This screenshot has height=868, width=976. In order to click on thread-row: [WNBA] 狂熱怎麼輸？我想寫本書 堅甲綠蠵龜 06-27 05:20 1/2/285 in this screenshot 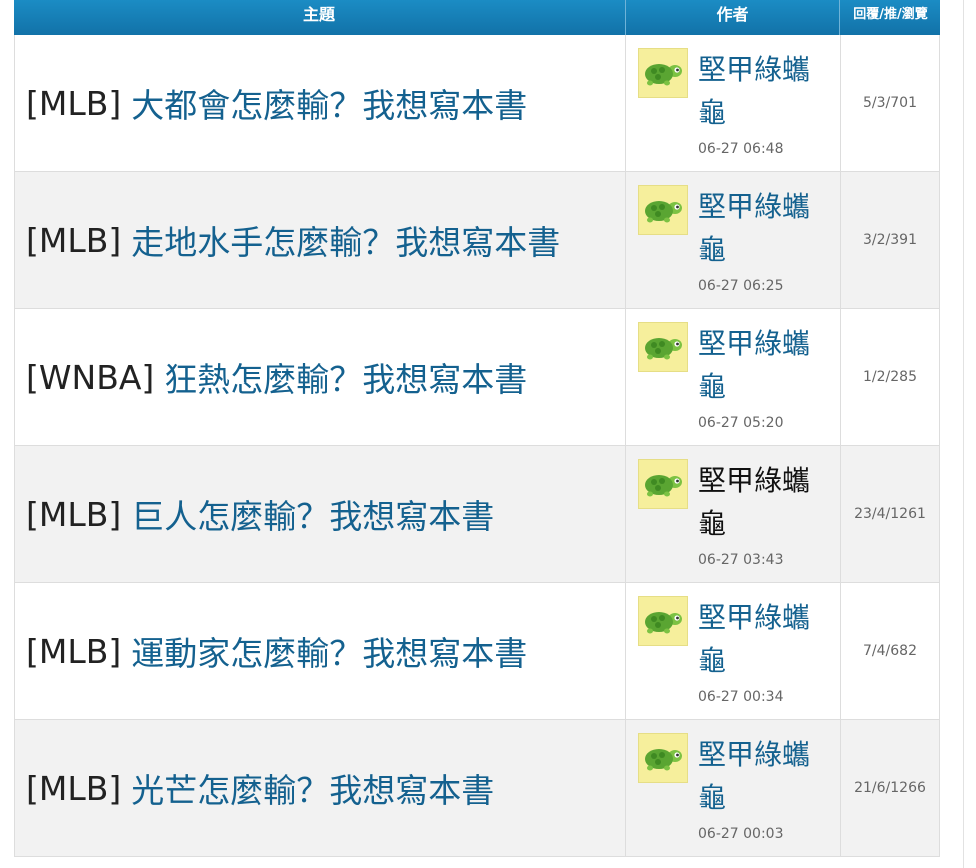, I will do `click(477, 377)`.